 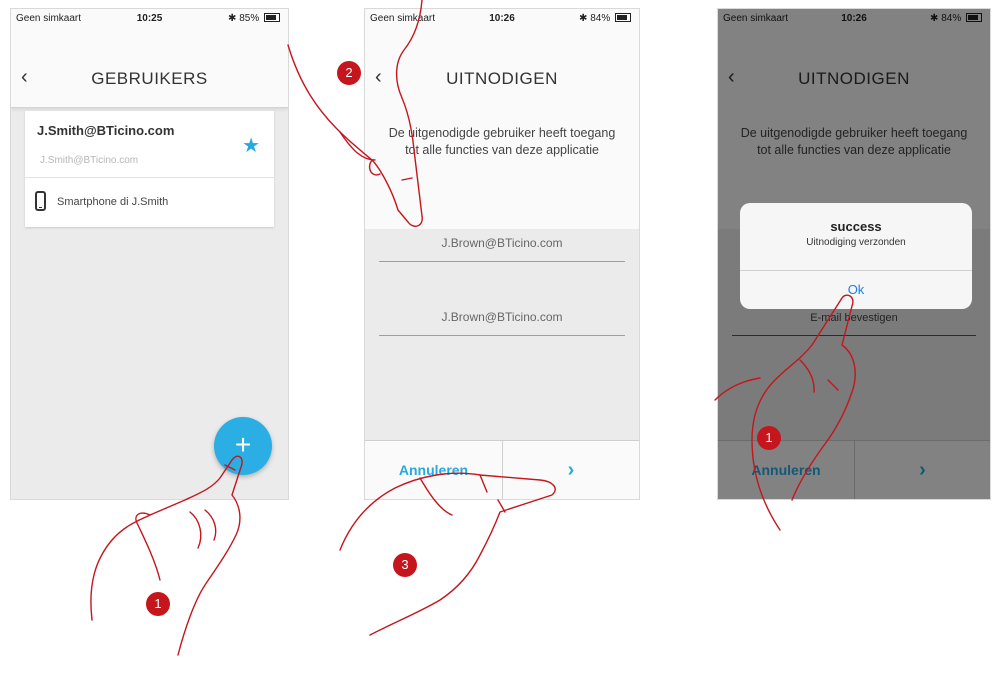 What do you see at coordinates (349, 73) in the screenshot?
I see `step-marker-2: 2` at bounding box center [349, 73].